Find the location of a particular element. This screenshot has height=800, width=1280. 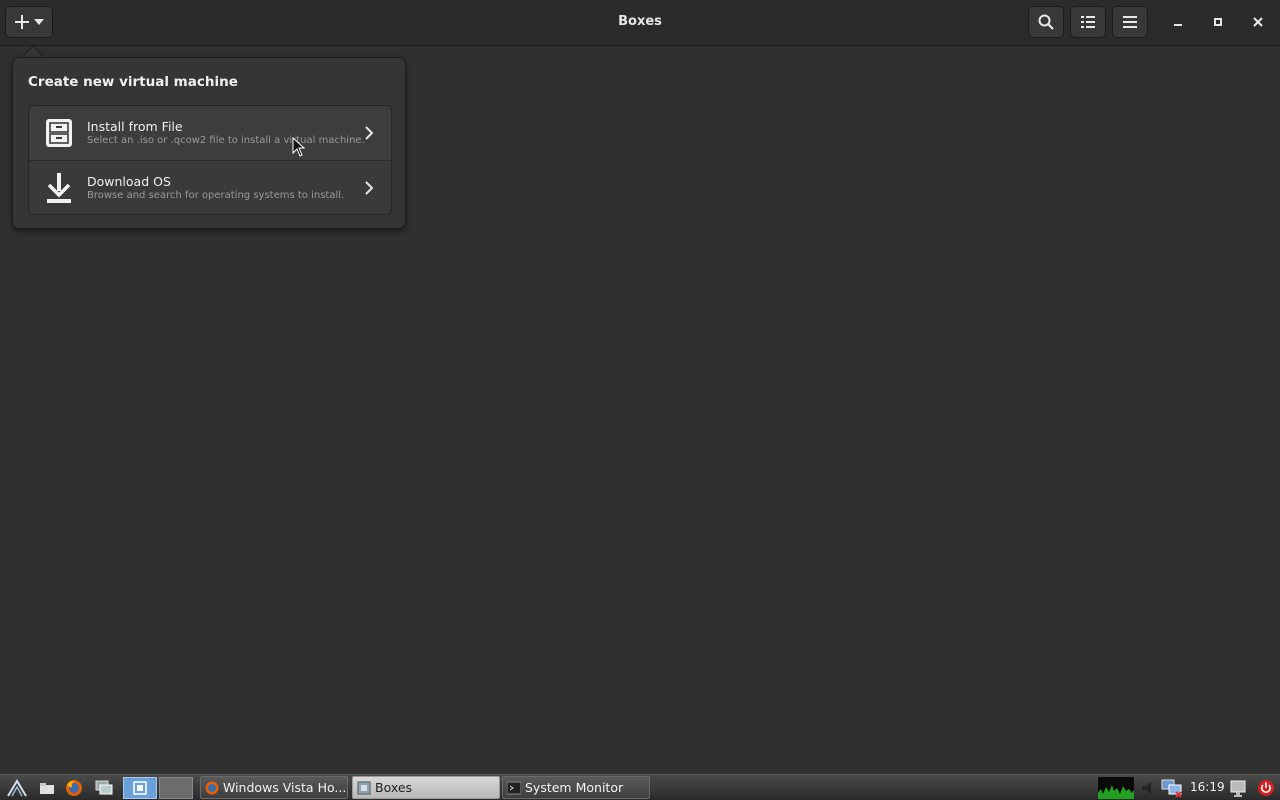

cpu-monitor-graph is located at coordinates (1116, 788).